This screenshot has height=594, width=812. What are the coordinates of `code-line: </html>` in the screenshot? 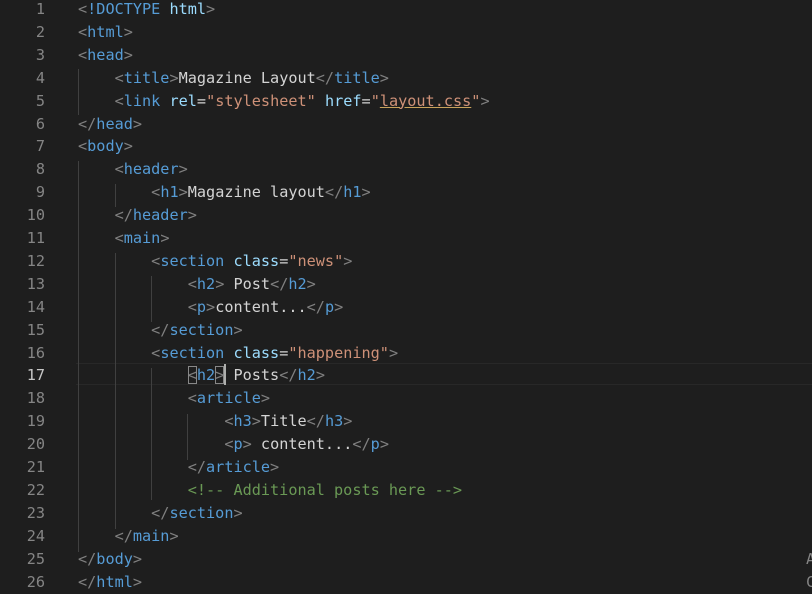 It's located at (110, 582).